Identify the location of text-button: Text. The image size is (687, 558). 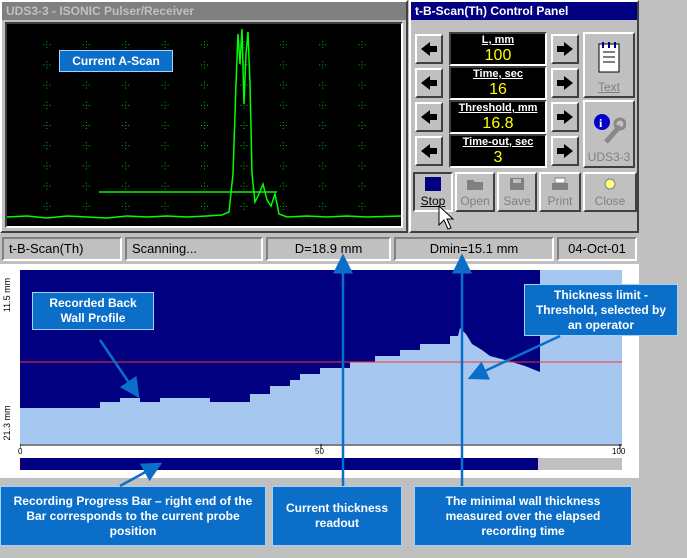
(609, 65).